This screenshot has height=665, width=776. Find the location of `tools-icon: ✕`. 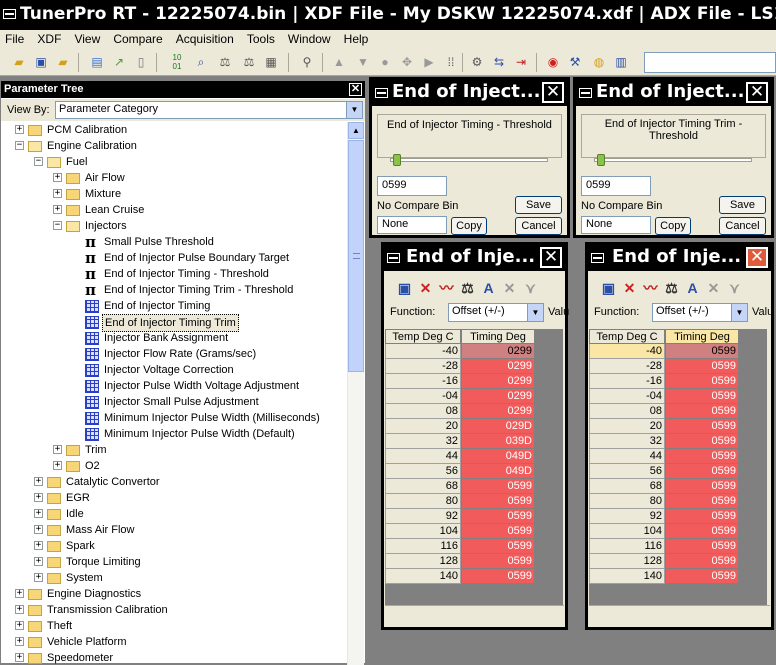

tools-icon: ✕ is located at coordinates (713, 288).